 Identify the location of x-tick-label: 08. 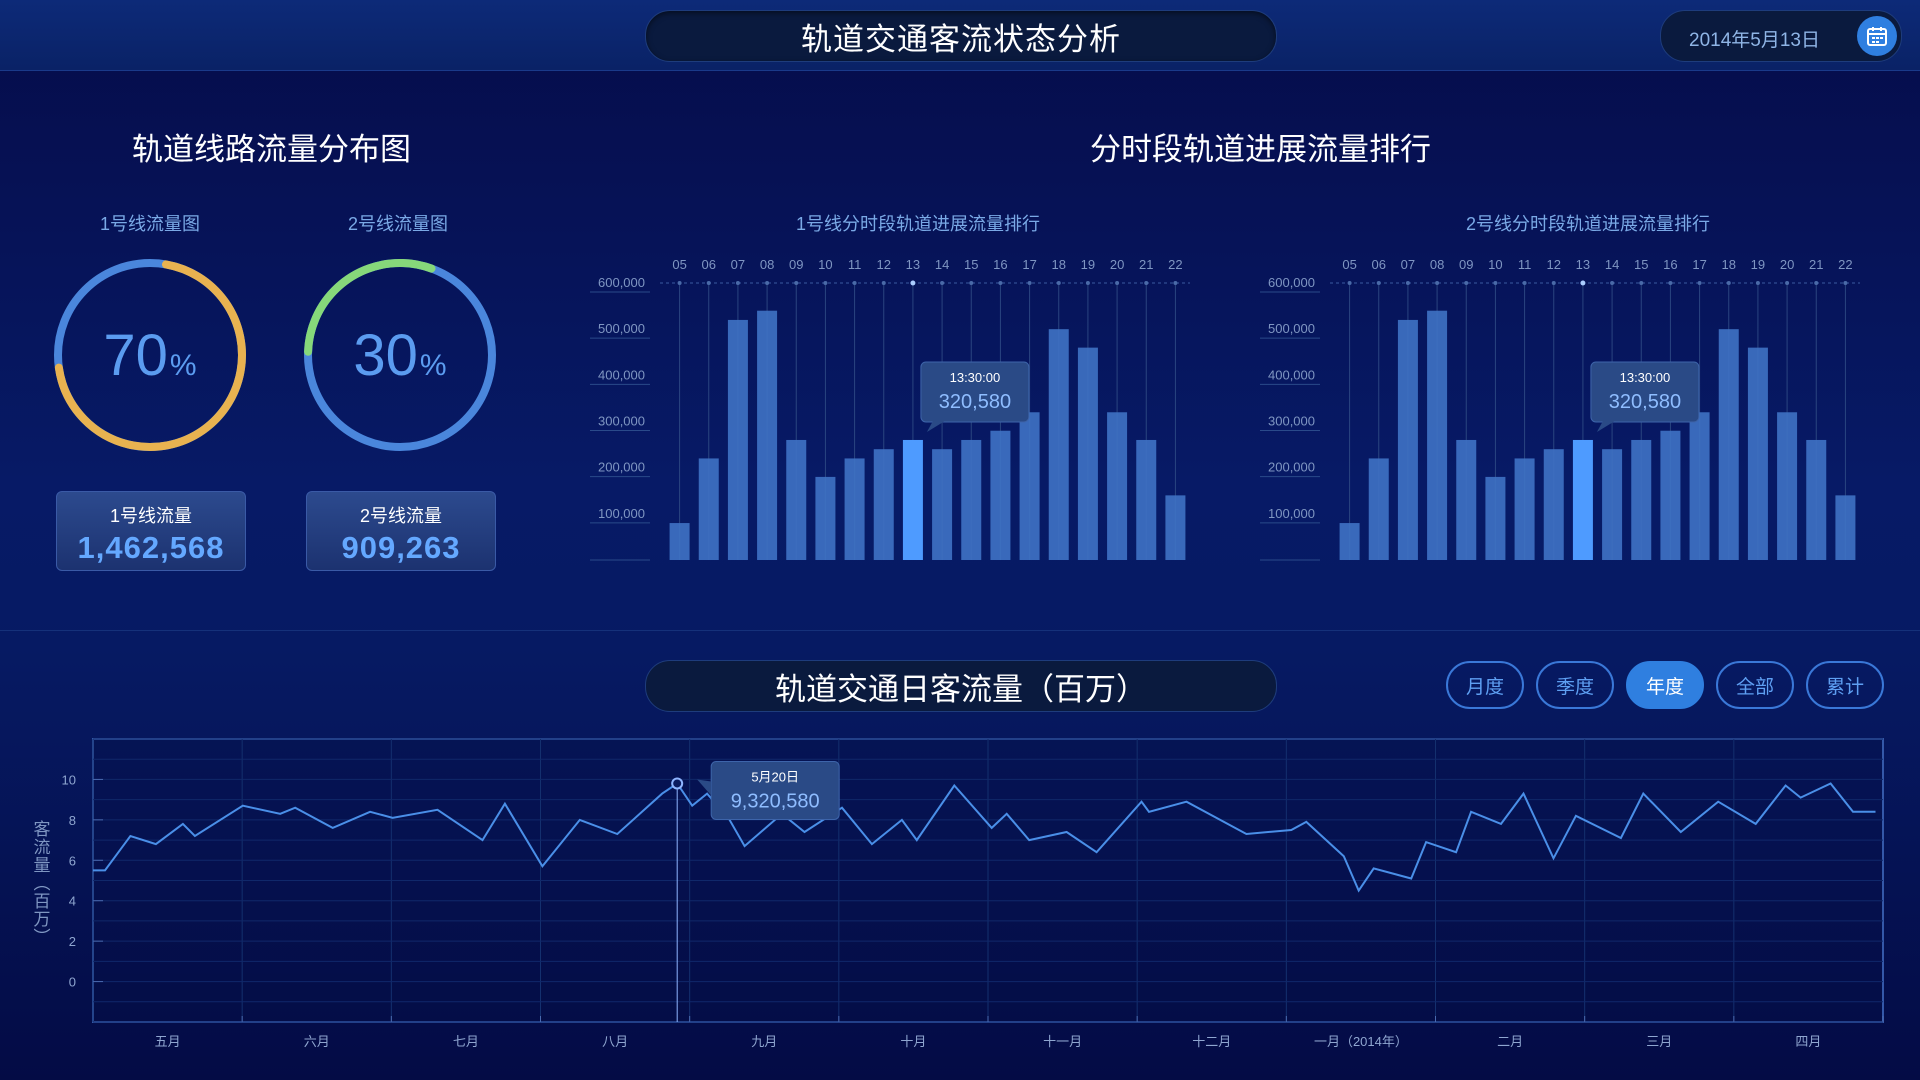
(1437, 264).